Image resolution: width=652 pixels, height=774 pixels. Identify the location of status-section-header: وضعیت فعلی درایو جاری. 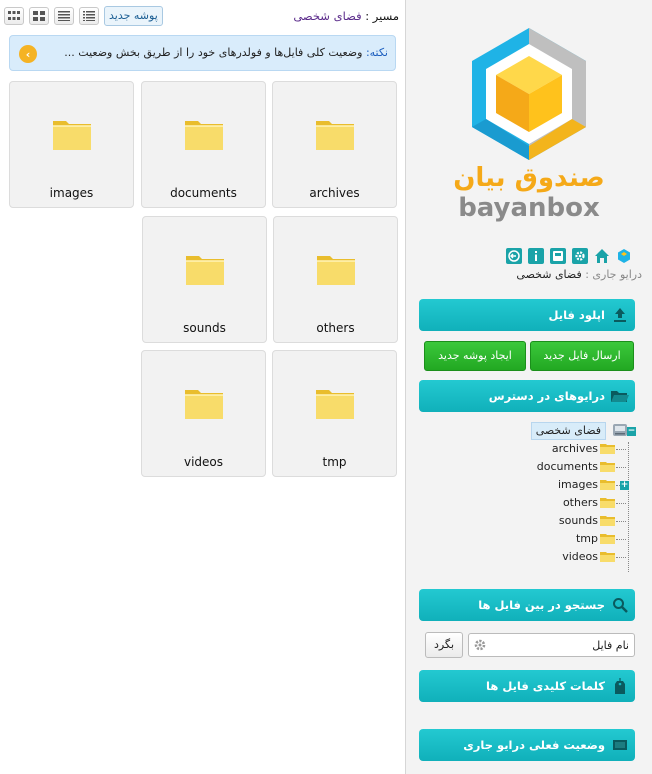
(527, 745).